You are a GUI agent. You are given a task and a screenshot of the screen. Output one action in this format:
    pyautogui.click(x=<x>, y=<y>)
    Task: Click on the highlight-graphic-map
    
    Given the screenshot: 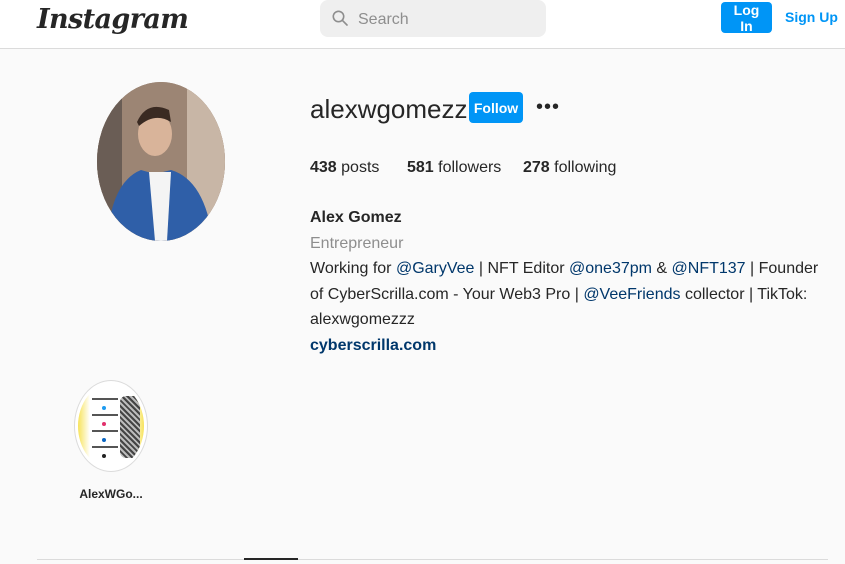 What is the action you would take?
    pyautogui.click(x=130, y=427)
    